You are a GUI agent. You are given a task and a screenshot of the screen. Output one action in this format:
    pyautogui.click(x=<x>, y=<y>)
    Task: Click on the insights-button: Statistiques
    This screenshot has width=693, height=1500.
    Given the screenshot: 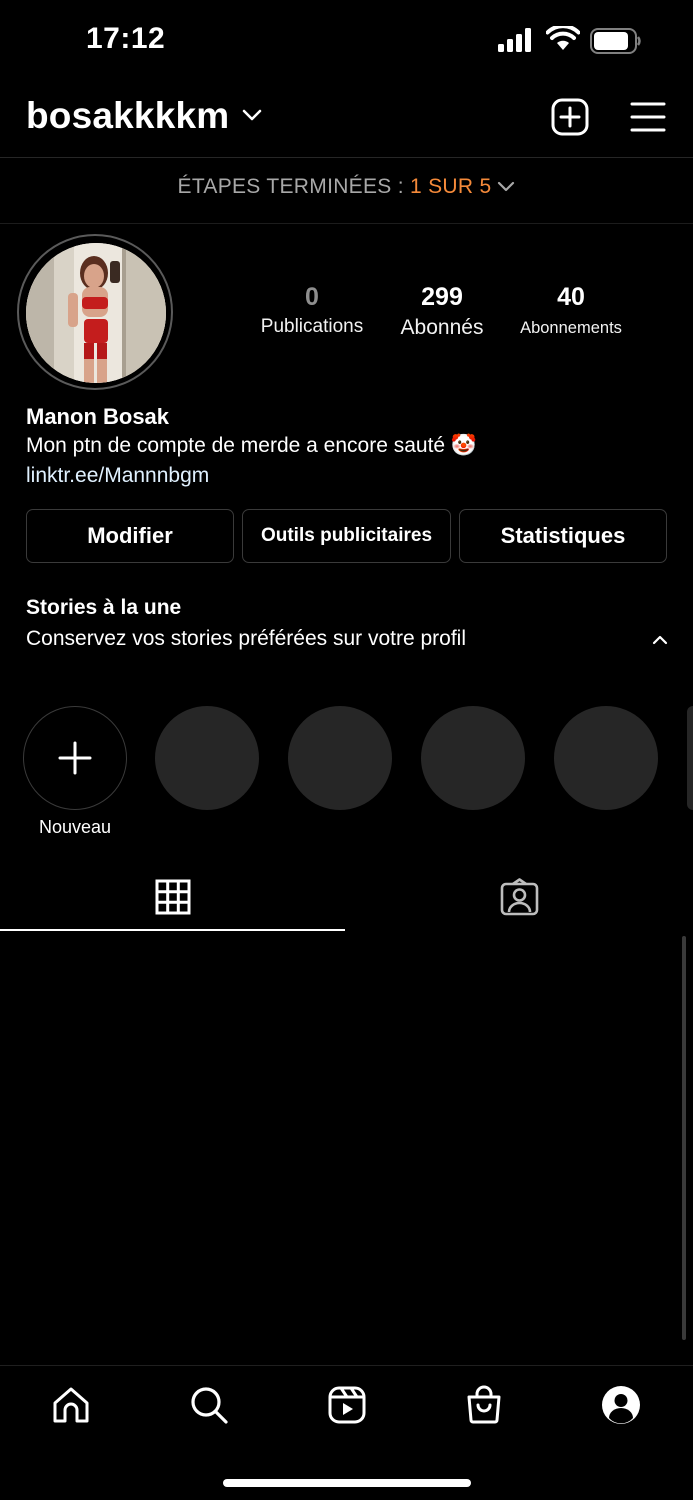 What is the action you would take?
    pyautogui.click(x=563, y=536)
    